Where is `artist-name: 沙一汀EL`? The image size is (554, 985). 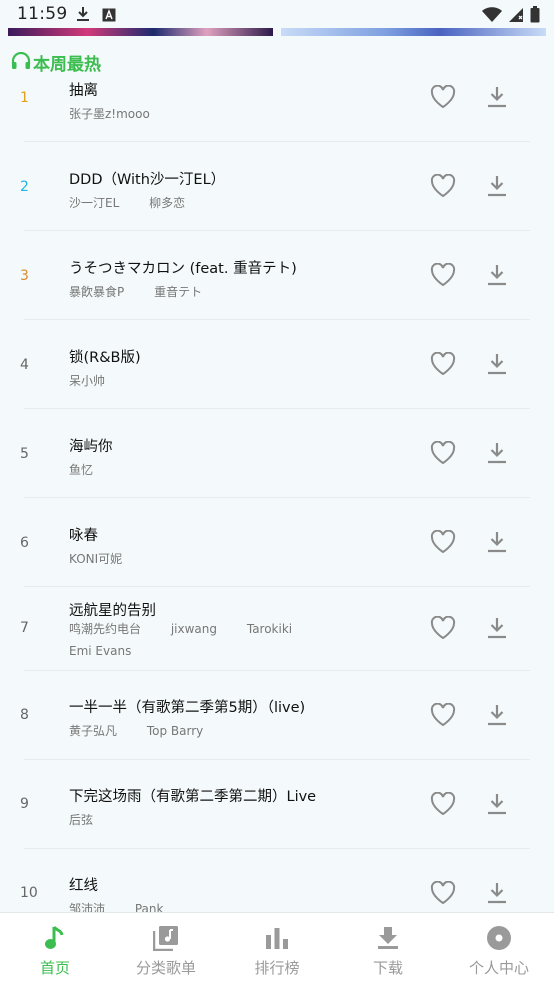
artist-name: 沙一汀EL is located at coordinates (94, 203).